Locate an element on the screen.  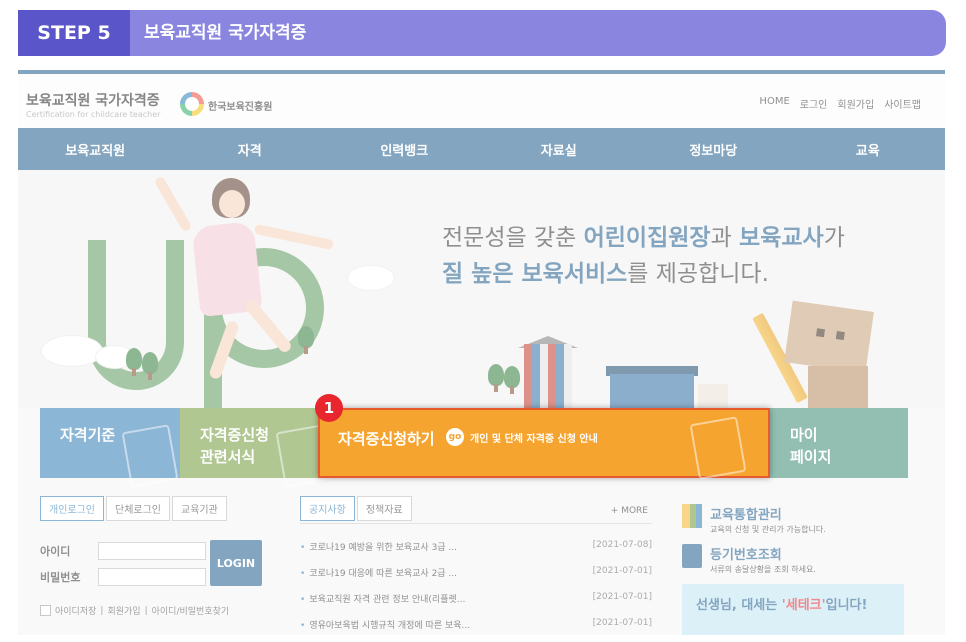
site-logo-subtitle: Certification for childcare teacher is located at coordinates (93, 114).